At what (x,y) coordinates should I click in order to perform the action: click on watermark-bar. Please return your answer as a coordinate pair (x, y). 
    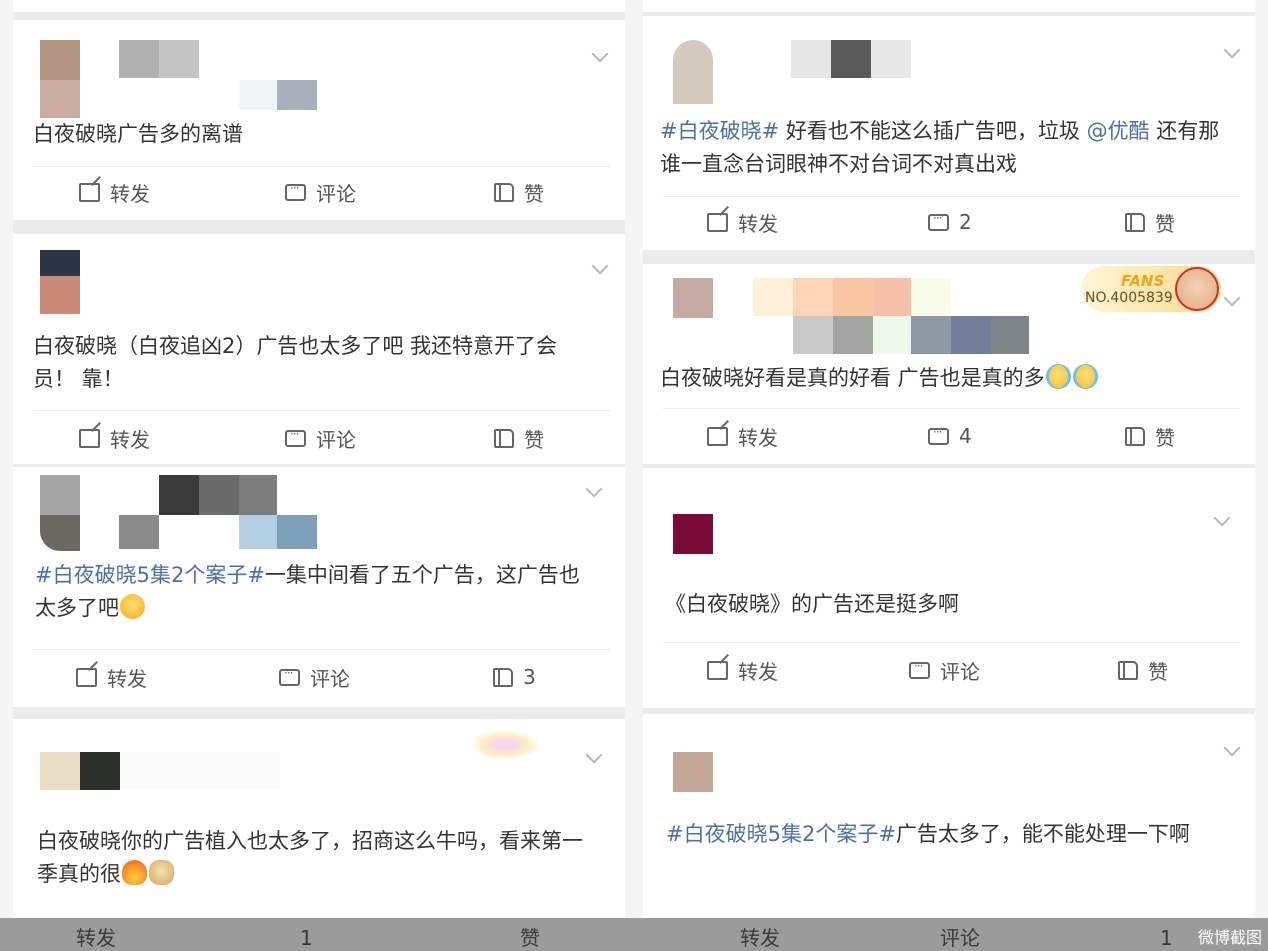
    Looking at the image, I should click on (634, 934).